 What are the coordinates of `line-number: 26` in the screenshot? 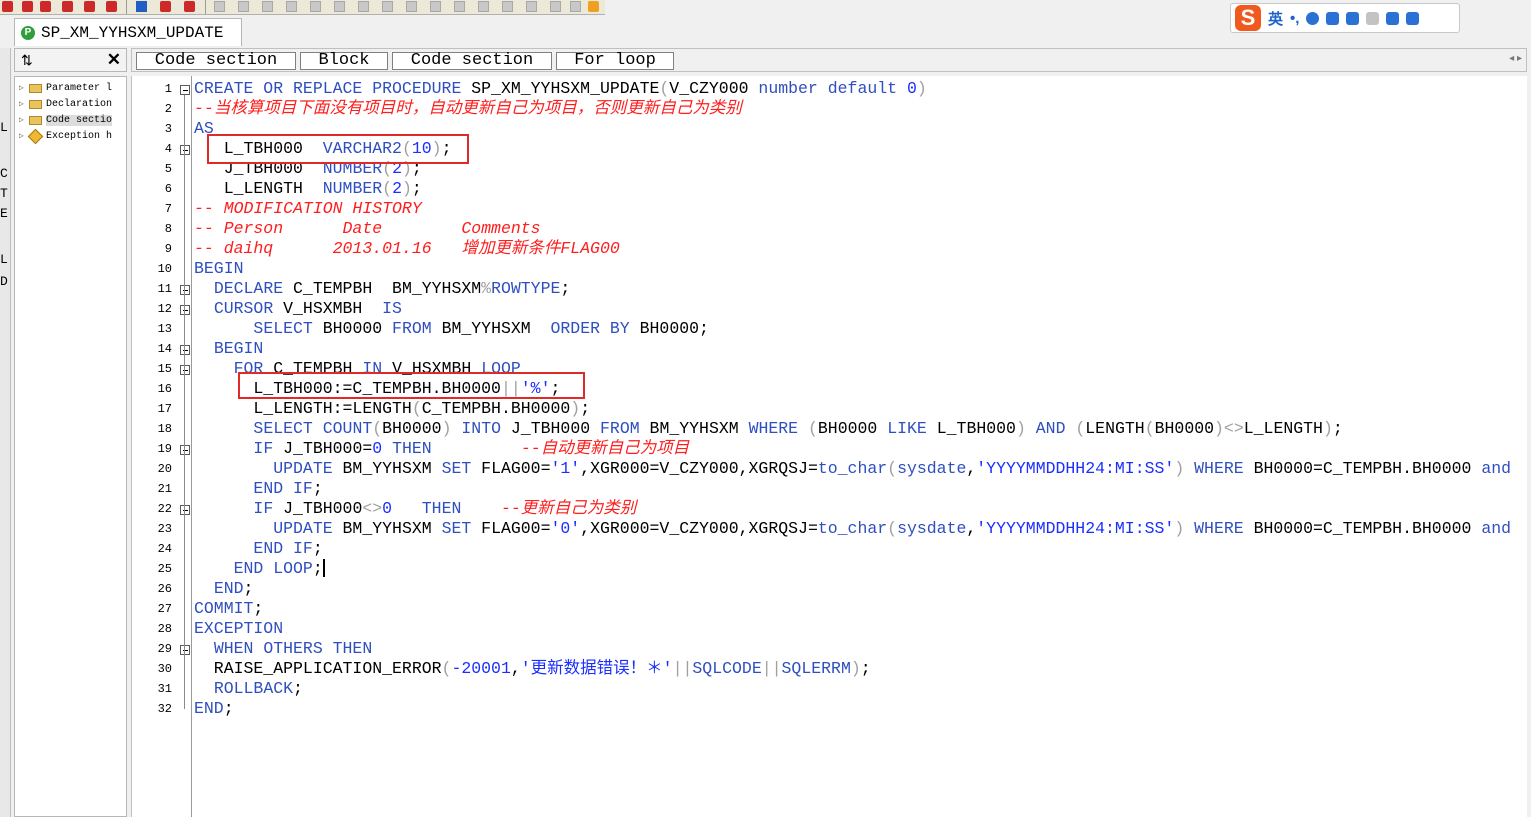 It's located at (164, 589).